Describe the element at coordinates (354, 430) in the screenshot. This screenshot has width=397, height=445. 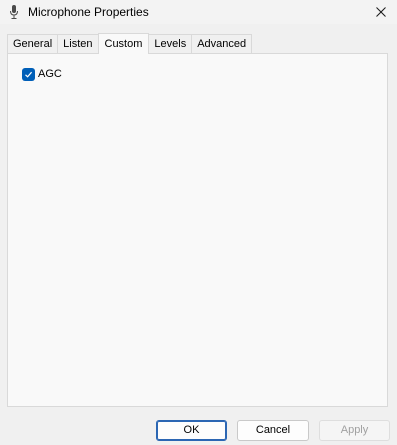
I see `apply-button: Apply` at that location.